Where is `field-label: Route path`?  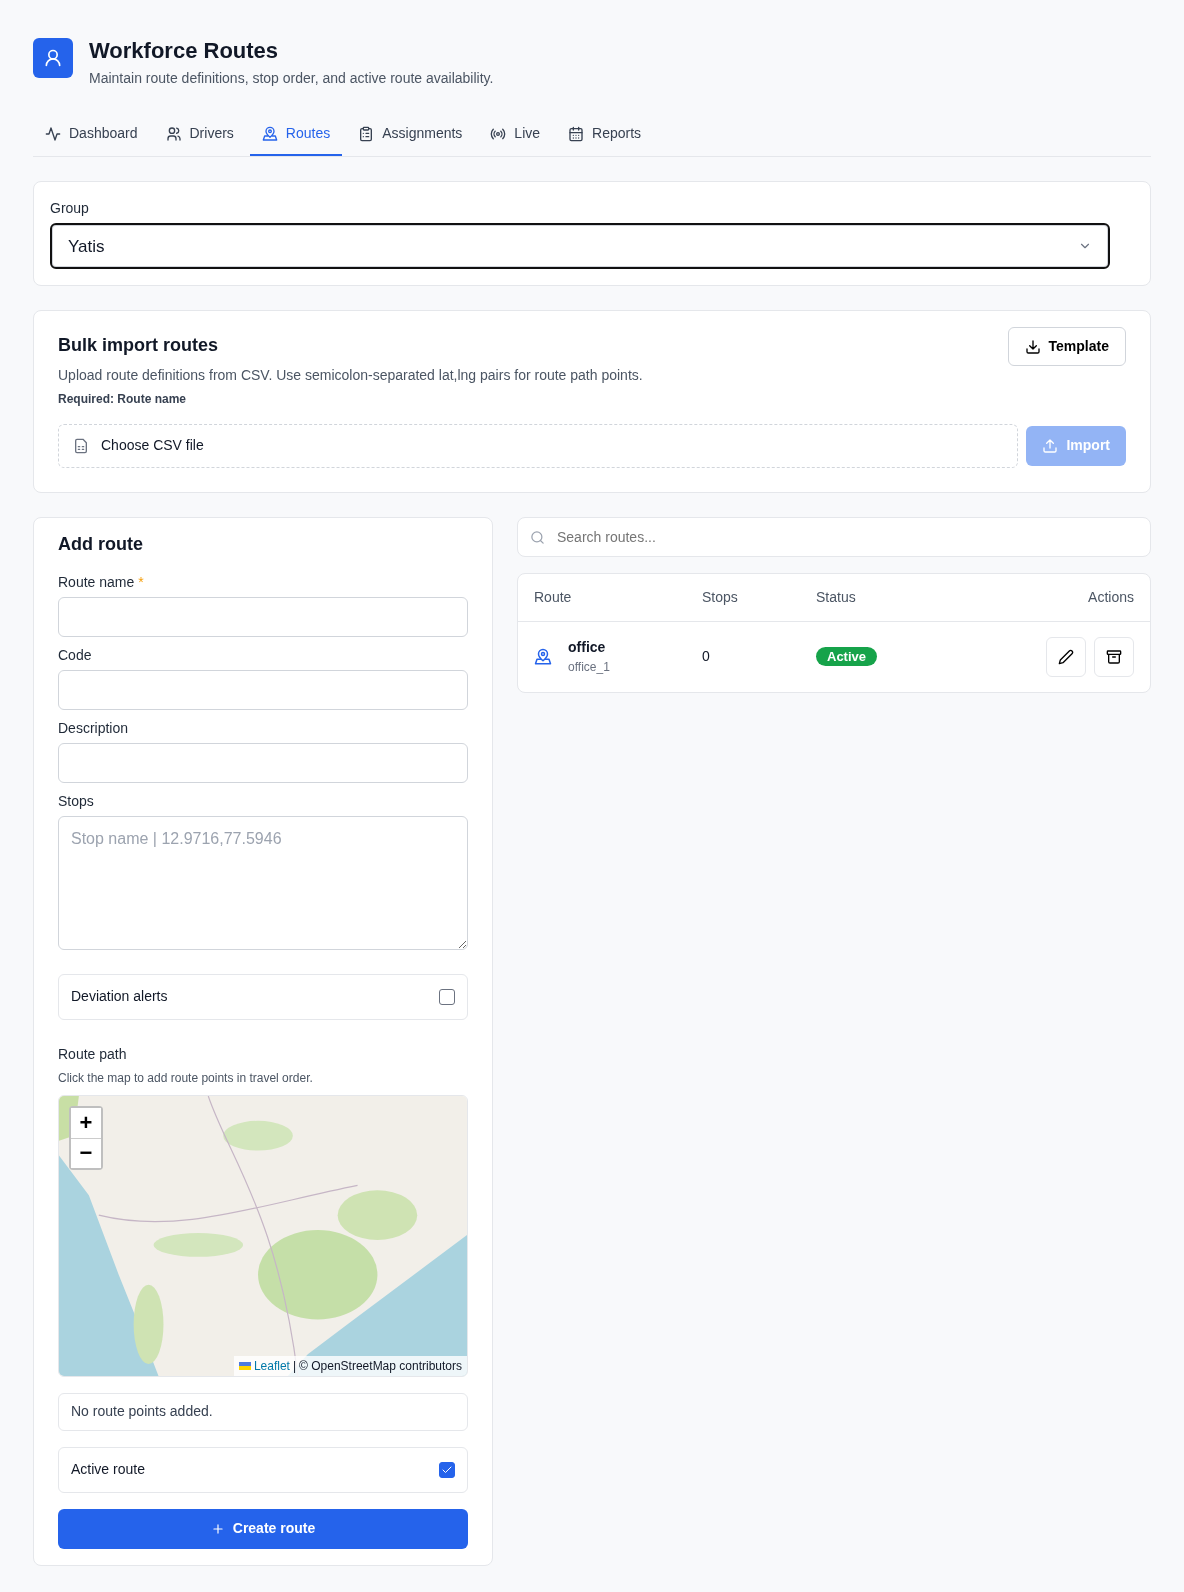
field-label: Route path is located at coordinates (93, 1054).